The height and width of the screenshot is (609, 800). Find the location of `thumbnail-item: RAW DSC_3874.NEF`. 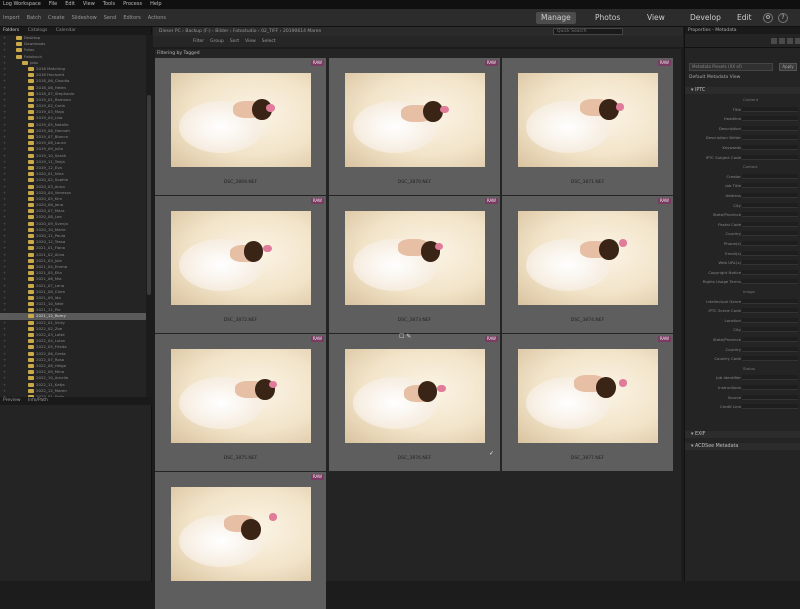

thumbnail-item: RAW DSC_3874.NEF is located at coordinates (587, 264).